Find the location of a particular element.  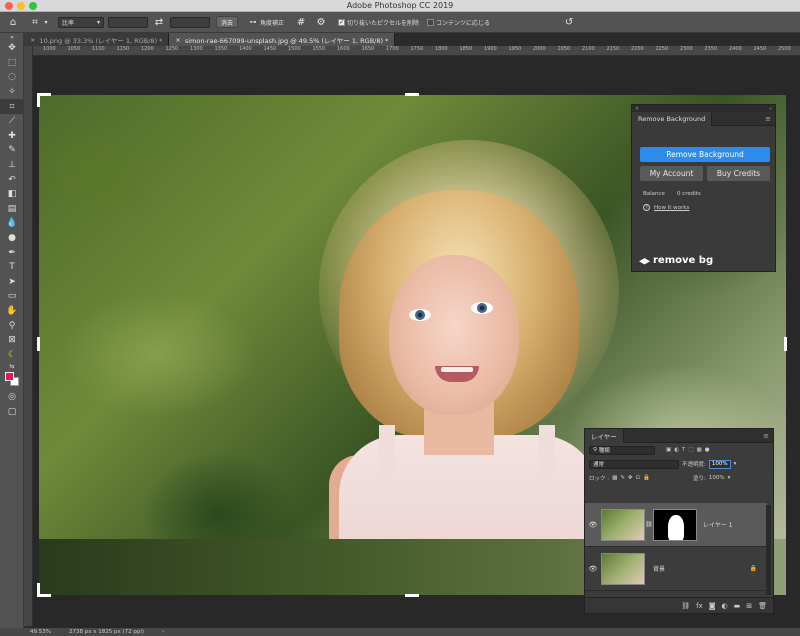

layers-tab: レイヤー is located at coordinates (604, 435).